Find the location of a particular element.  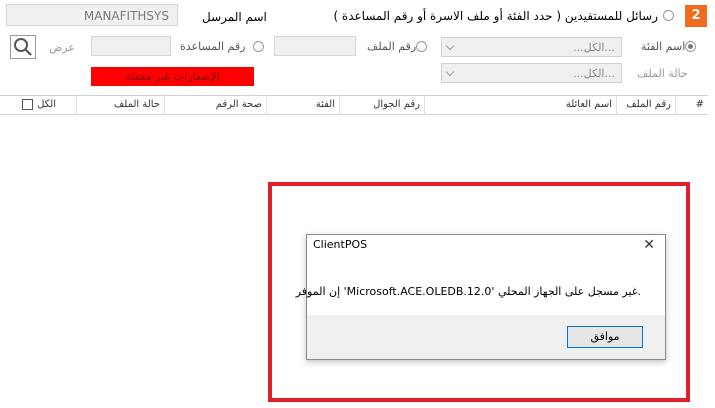

category-radio is located at coordinates (690, 46).